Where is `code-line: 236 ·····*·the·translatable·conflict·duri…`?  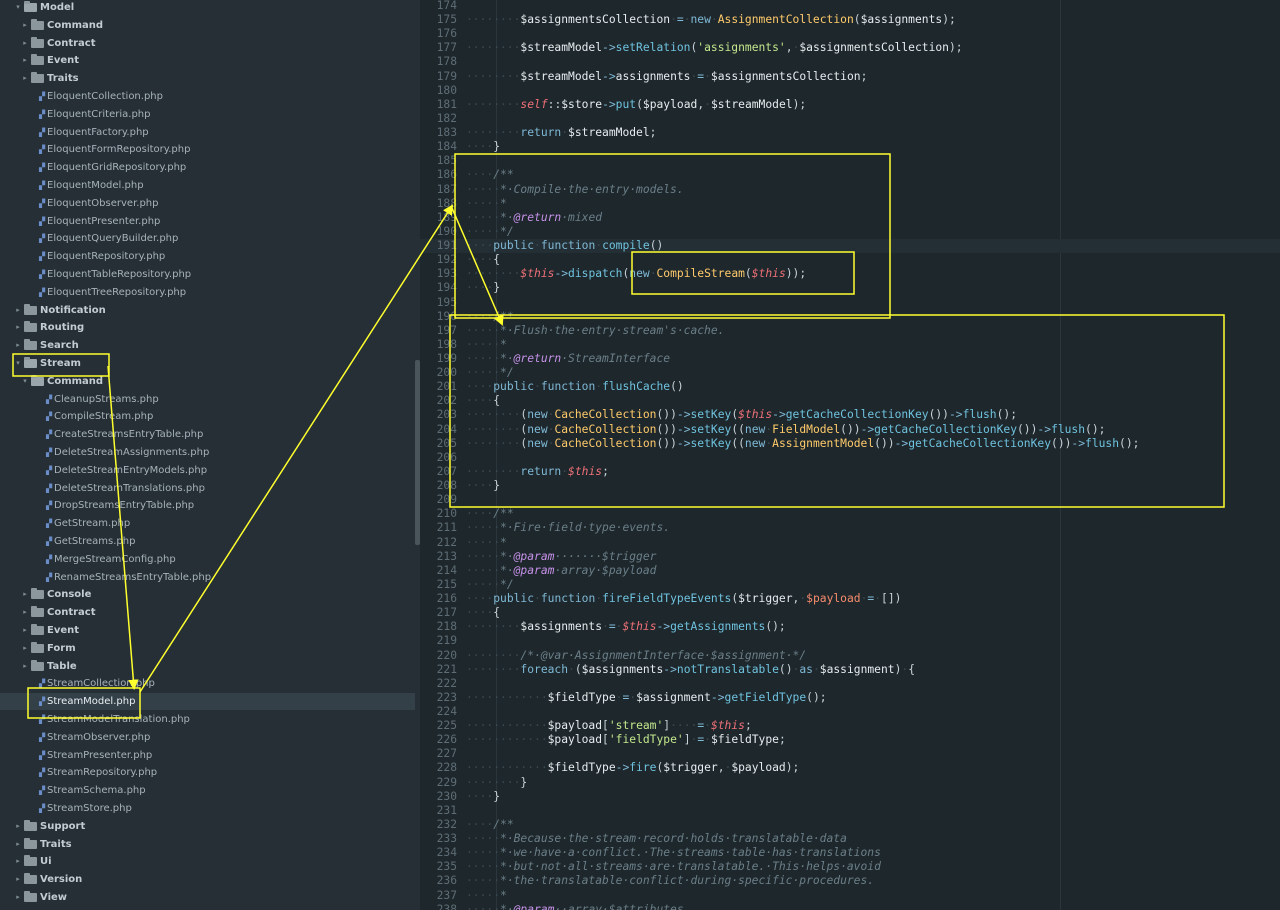
code-line: 236 ·····*·the·translatable·conflict·duri… is located at coordinates (850, 881).